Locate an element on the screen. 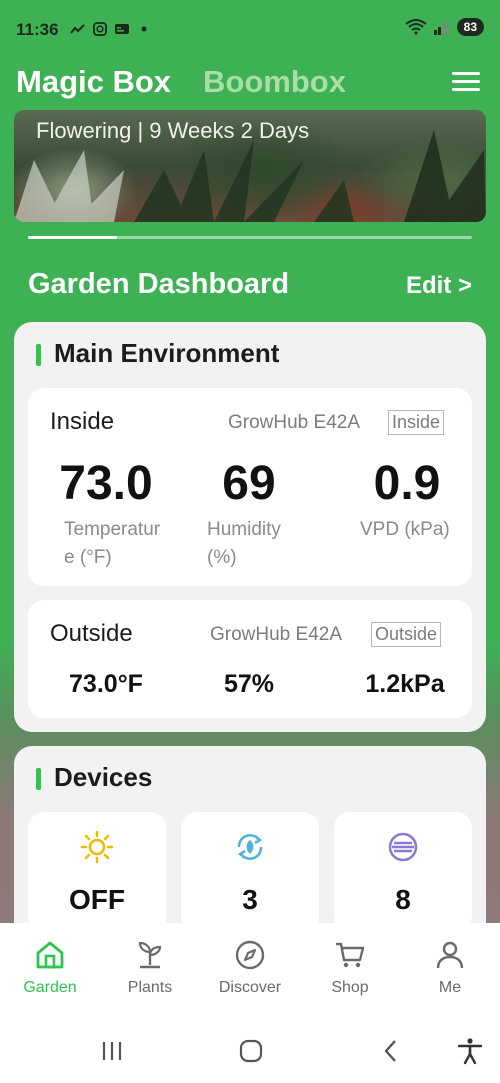 The image size is (500, 1083). device-tile-automations: 3 is located at coordinates (250, 872).